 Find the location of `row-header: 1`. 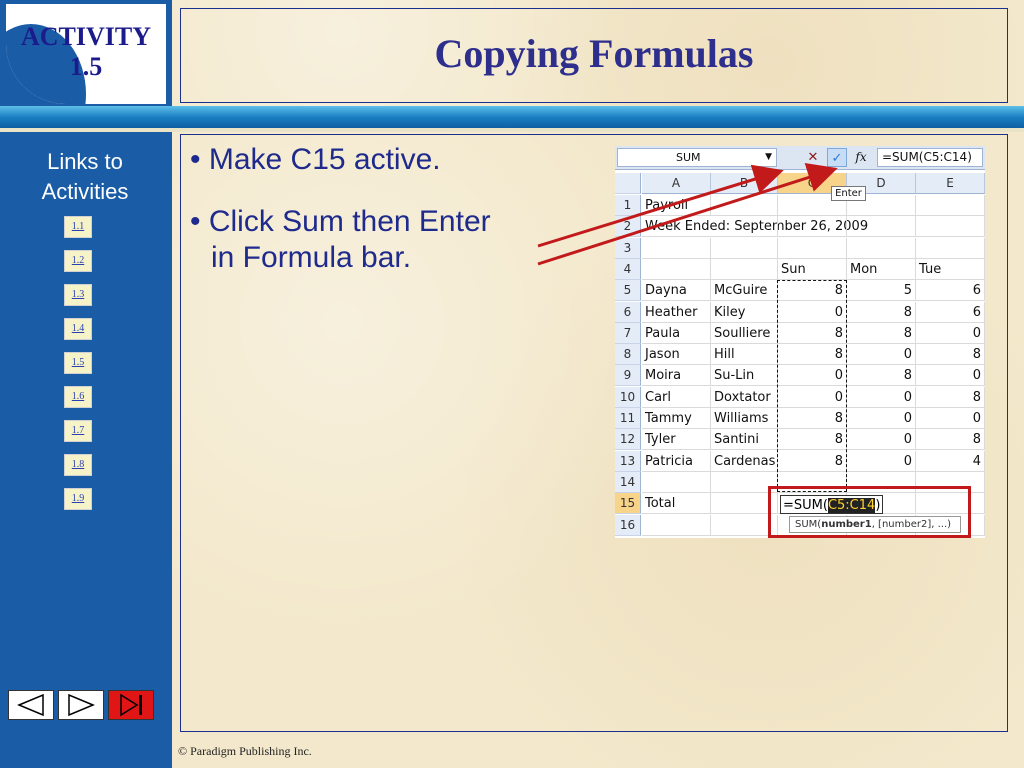

row-header: 1 is located at coordinates (628, 205).